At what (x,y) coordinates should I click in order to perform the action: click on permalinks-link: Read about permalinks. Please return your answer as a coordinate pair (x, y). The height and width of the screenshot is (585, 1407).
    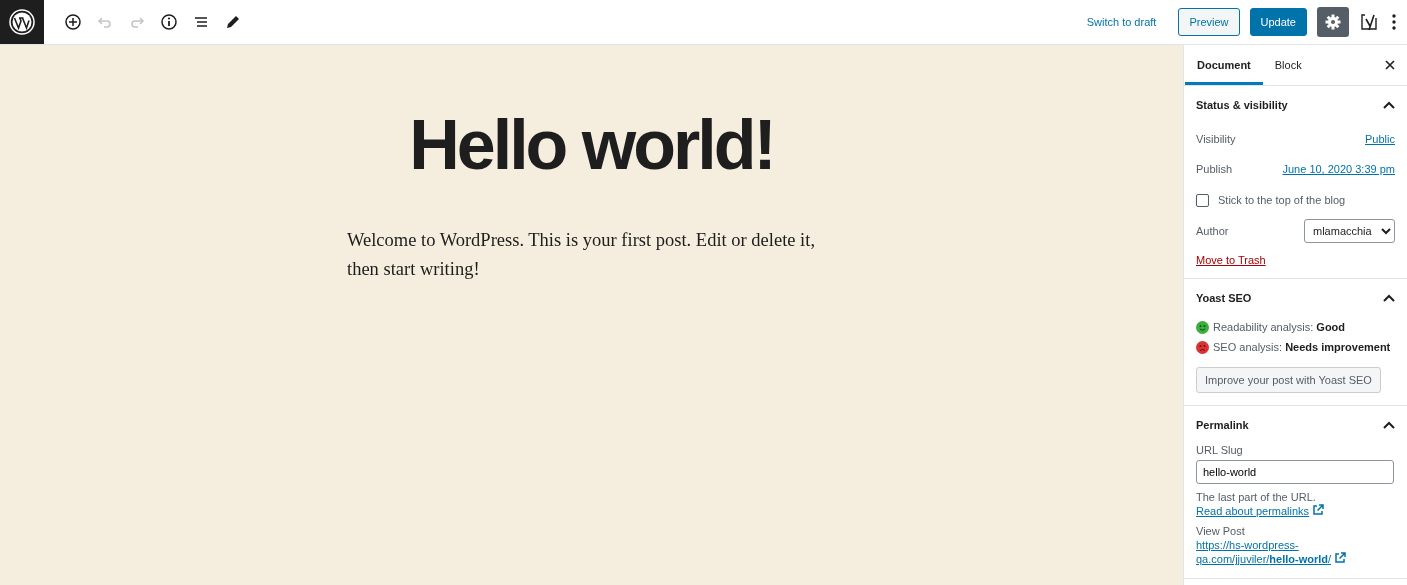
    Looking at the image, I should click on (1260, 511).